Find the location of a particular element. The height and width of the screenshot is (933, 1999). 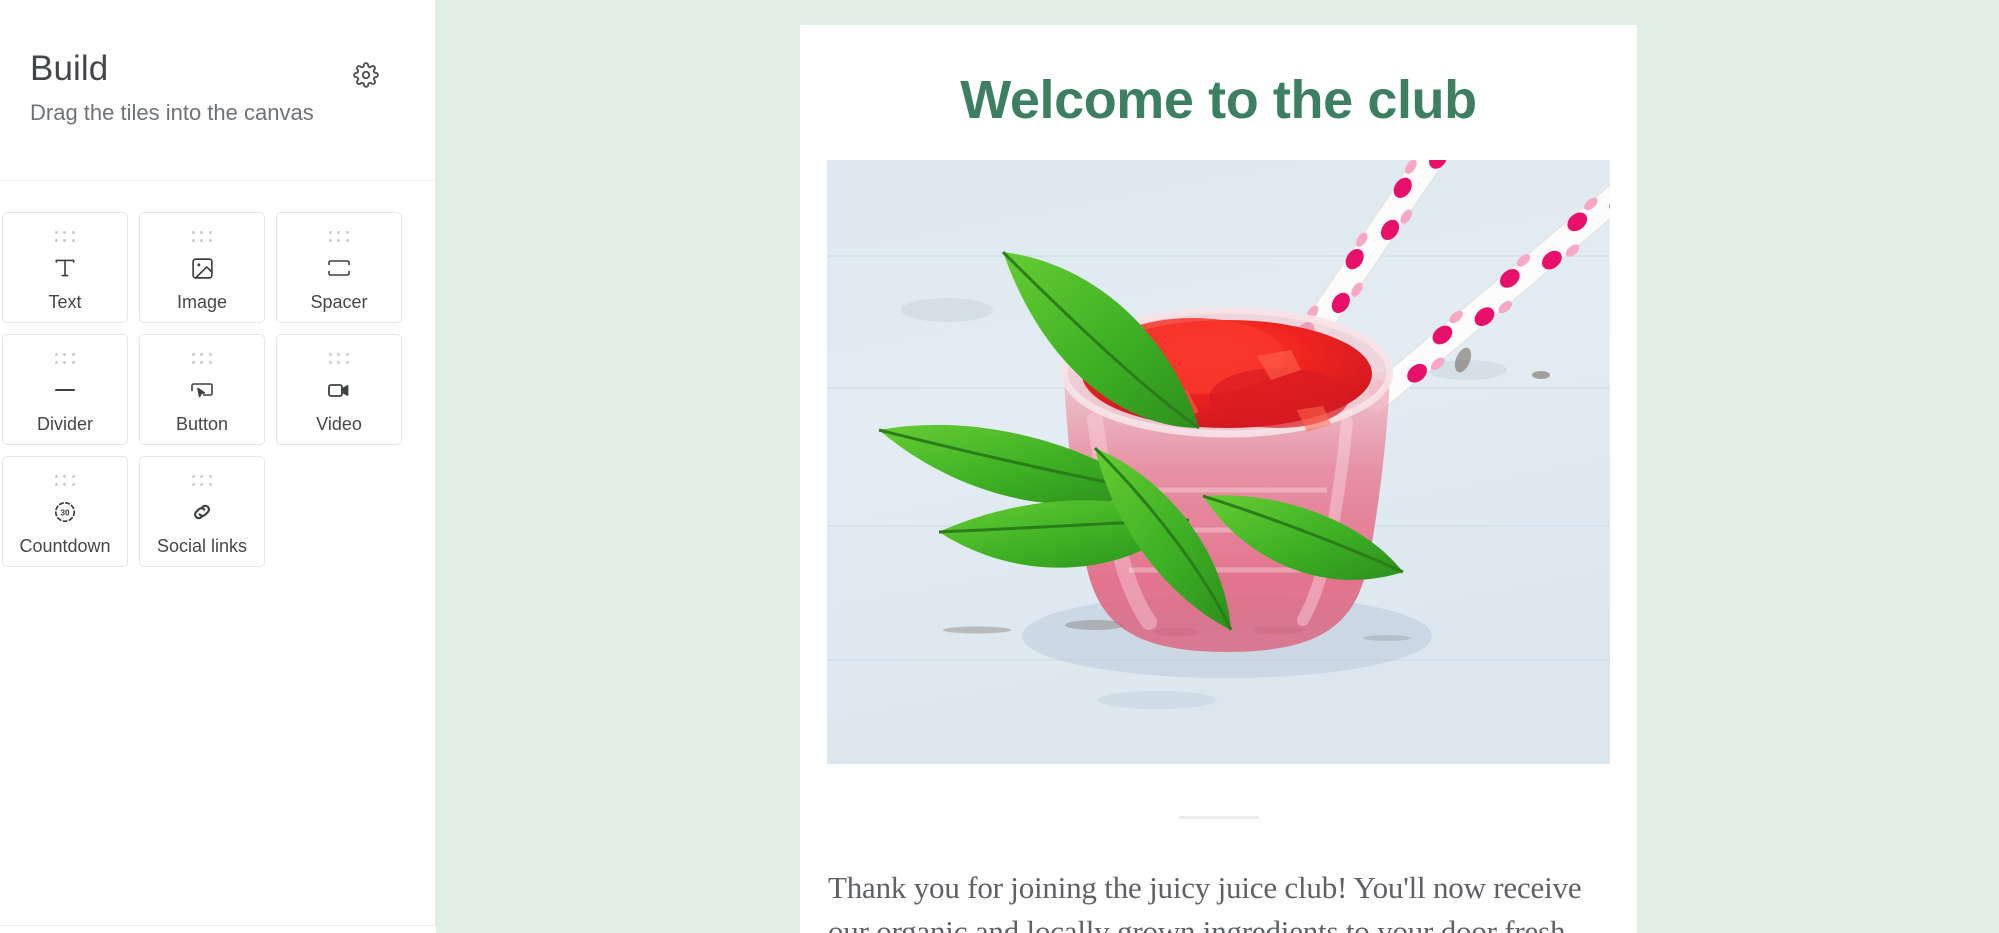

tile-countdown: 30 Countdown is located at coordinates (65, 511).